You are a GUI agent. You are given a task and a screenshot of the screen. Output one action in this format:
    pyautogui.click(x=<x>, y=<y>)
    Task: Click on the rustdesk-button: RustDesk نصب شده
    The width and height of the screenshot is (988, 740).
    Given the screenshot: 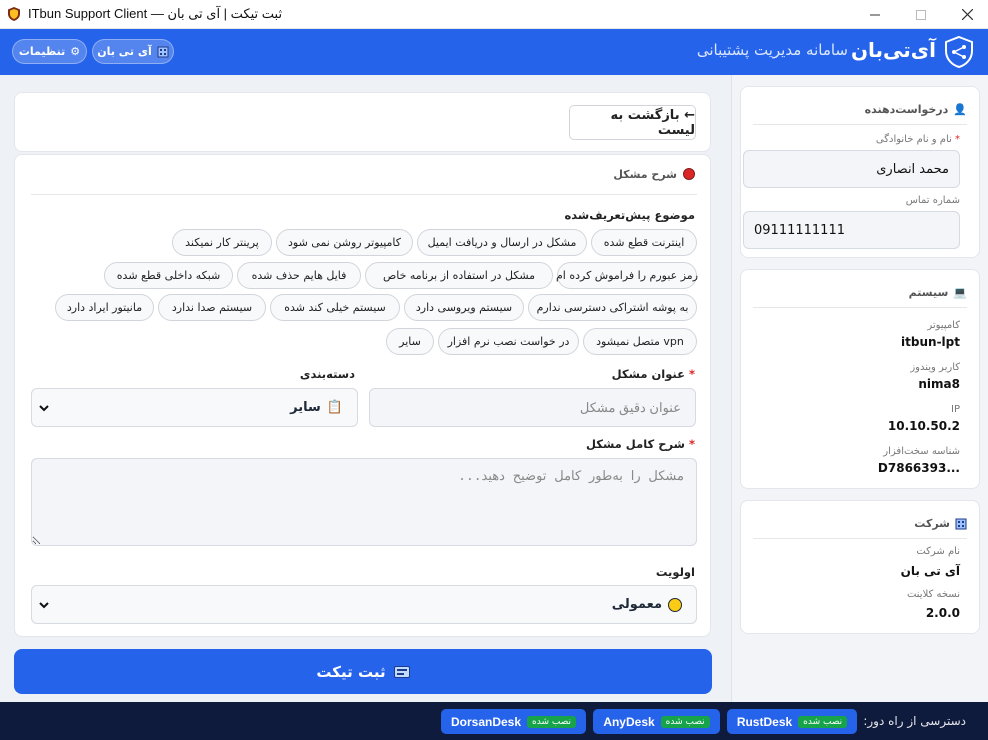 What is the action you would take?
    pyautogui.click(x=792, y=721)
    